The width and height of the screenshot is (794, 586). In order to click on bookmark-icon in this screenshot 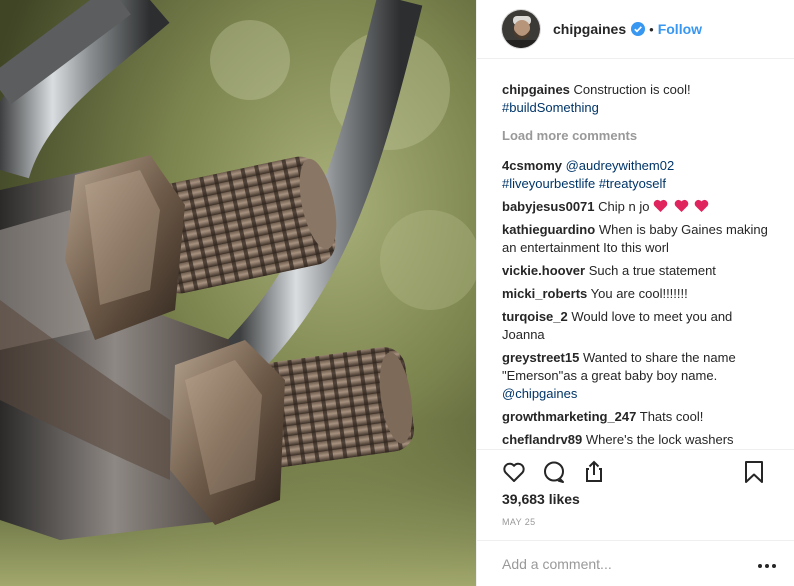, I will do `click(754, 472)`.